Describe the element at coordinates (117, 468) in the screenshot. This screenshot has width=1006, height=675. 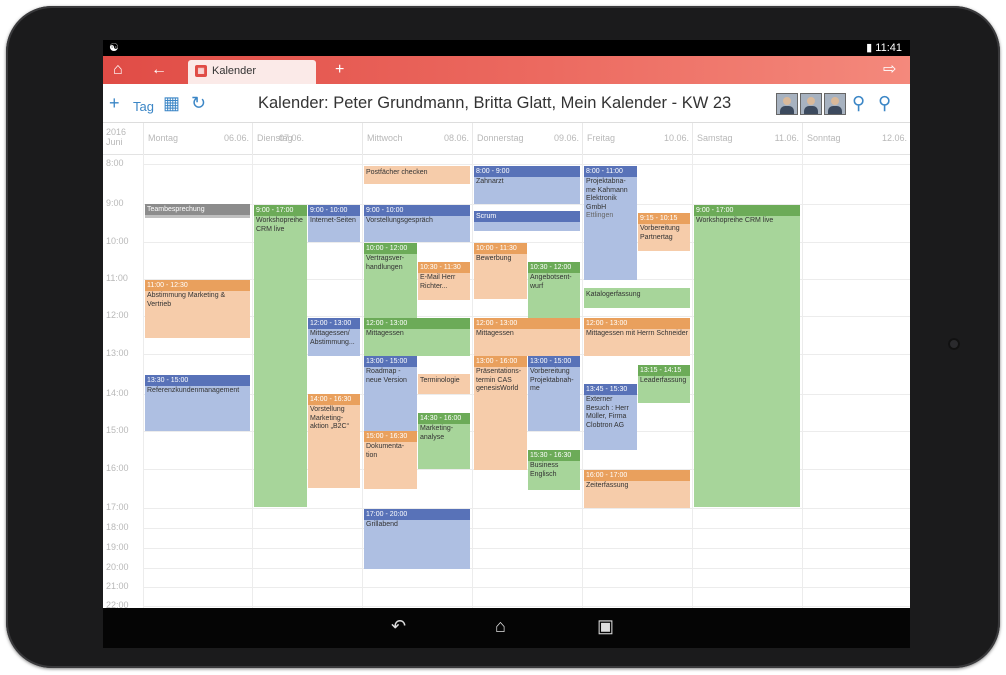
I see `hour-label: 16:00` at that location.